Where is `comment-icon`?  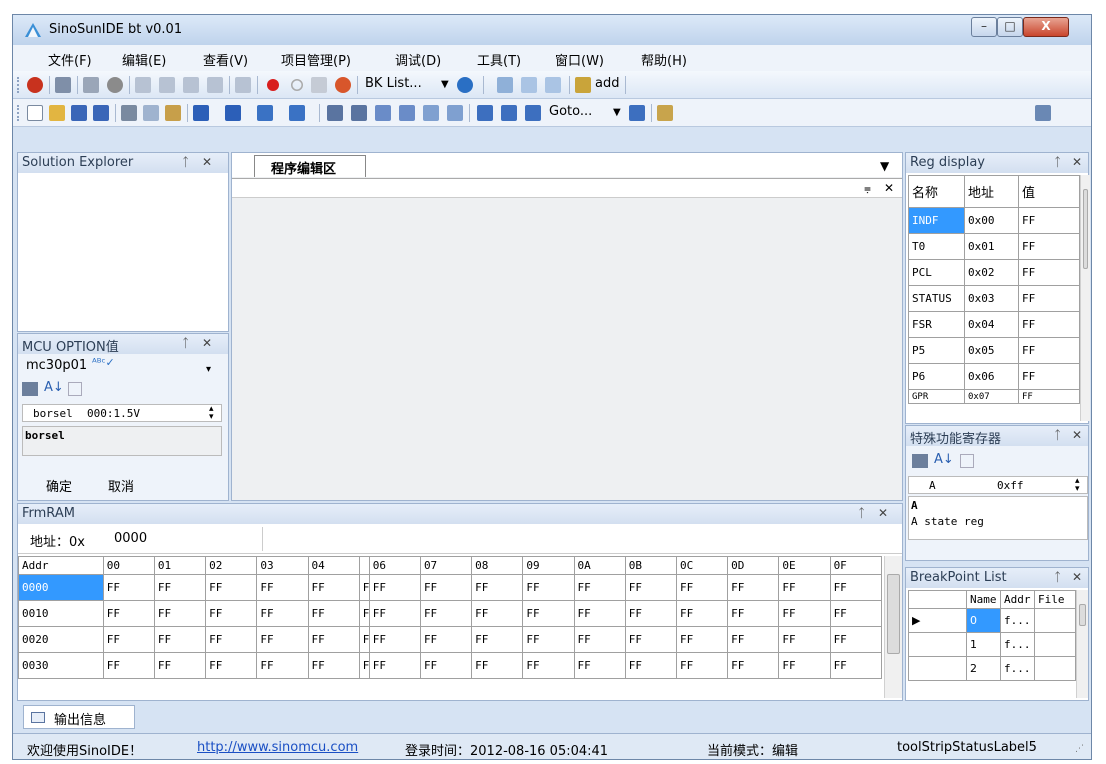 comment-icon is located at coordinates (383, 113).